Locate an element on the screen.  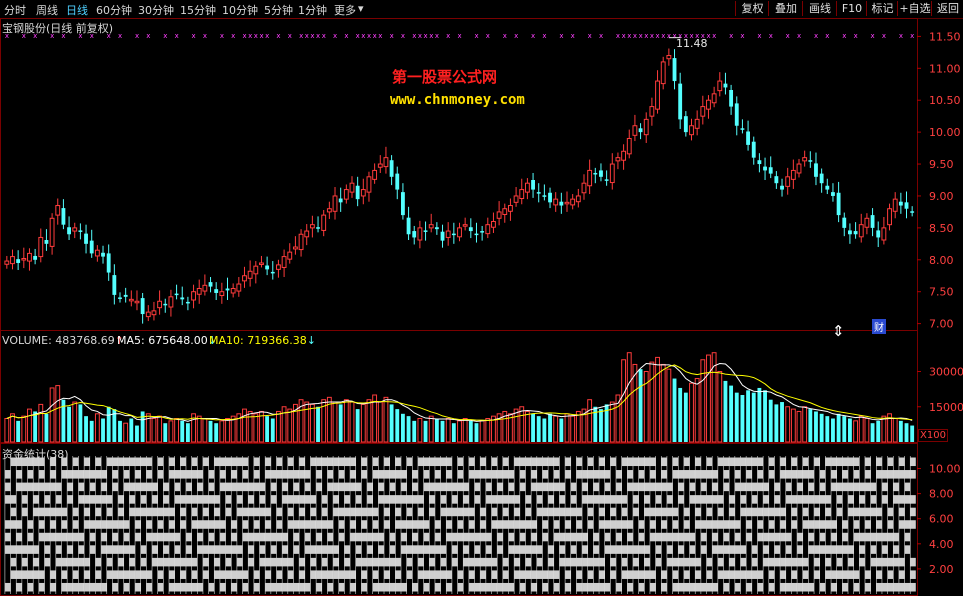
f10-button: F10 is located at coordinates (851, 8).